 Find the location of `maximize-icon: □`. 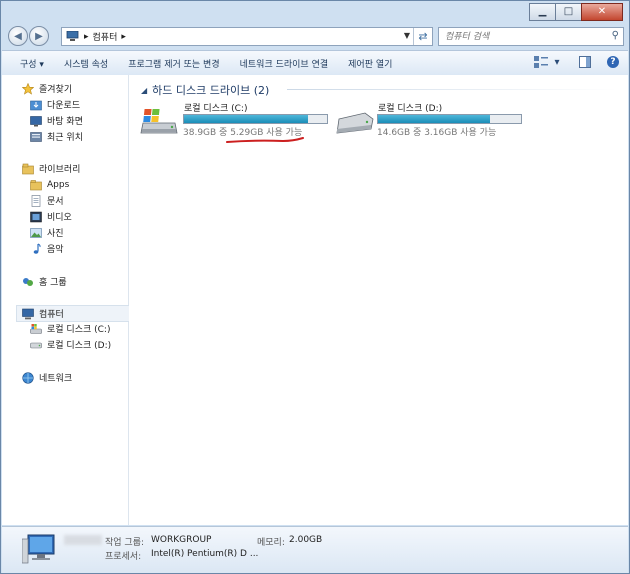

maximize-icon: □ is located at coordinates (568, 11).